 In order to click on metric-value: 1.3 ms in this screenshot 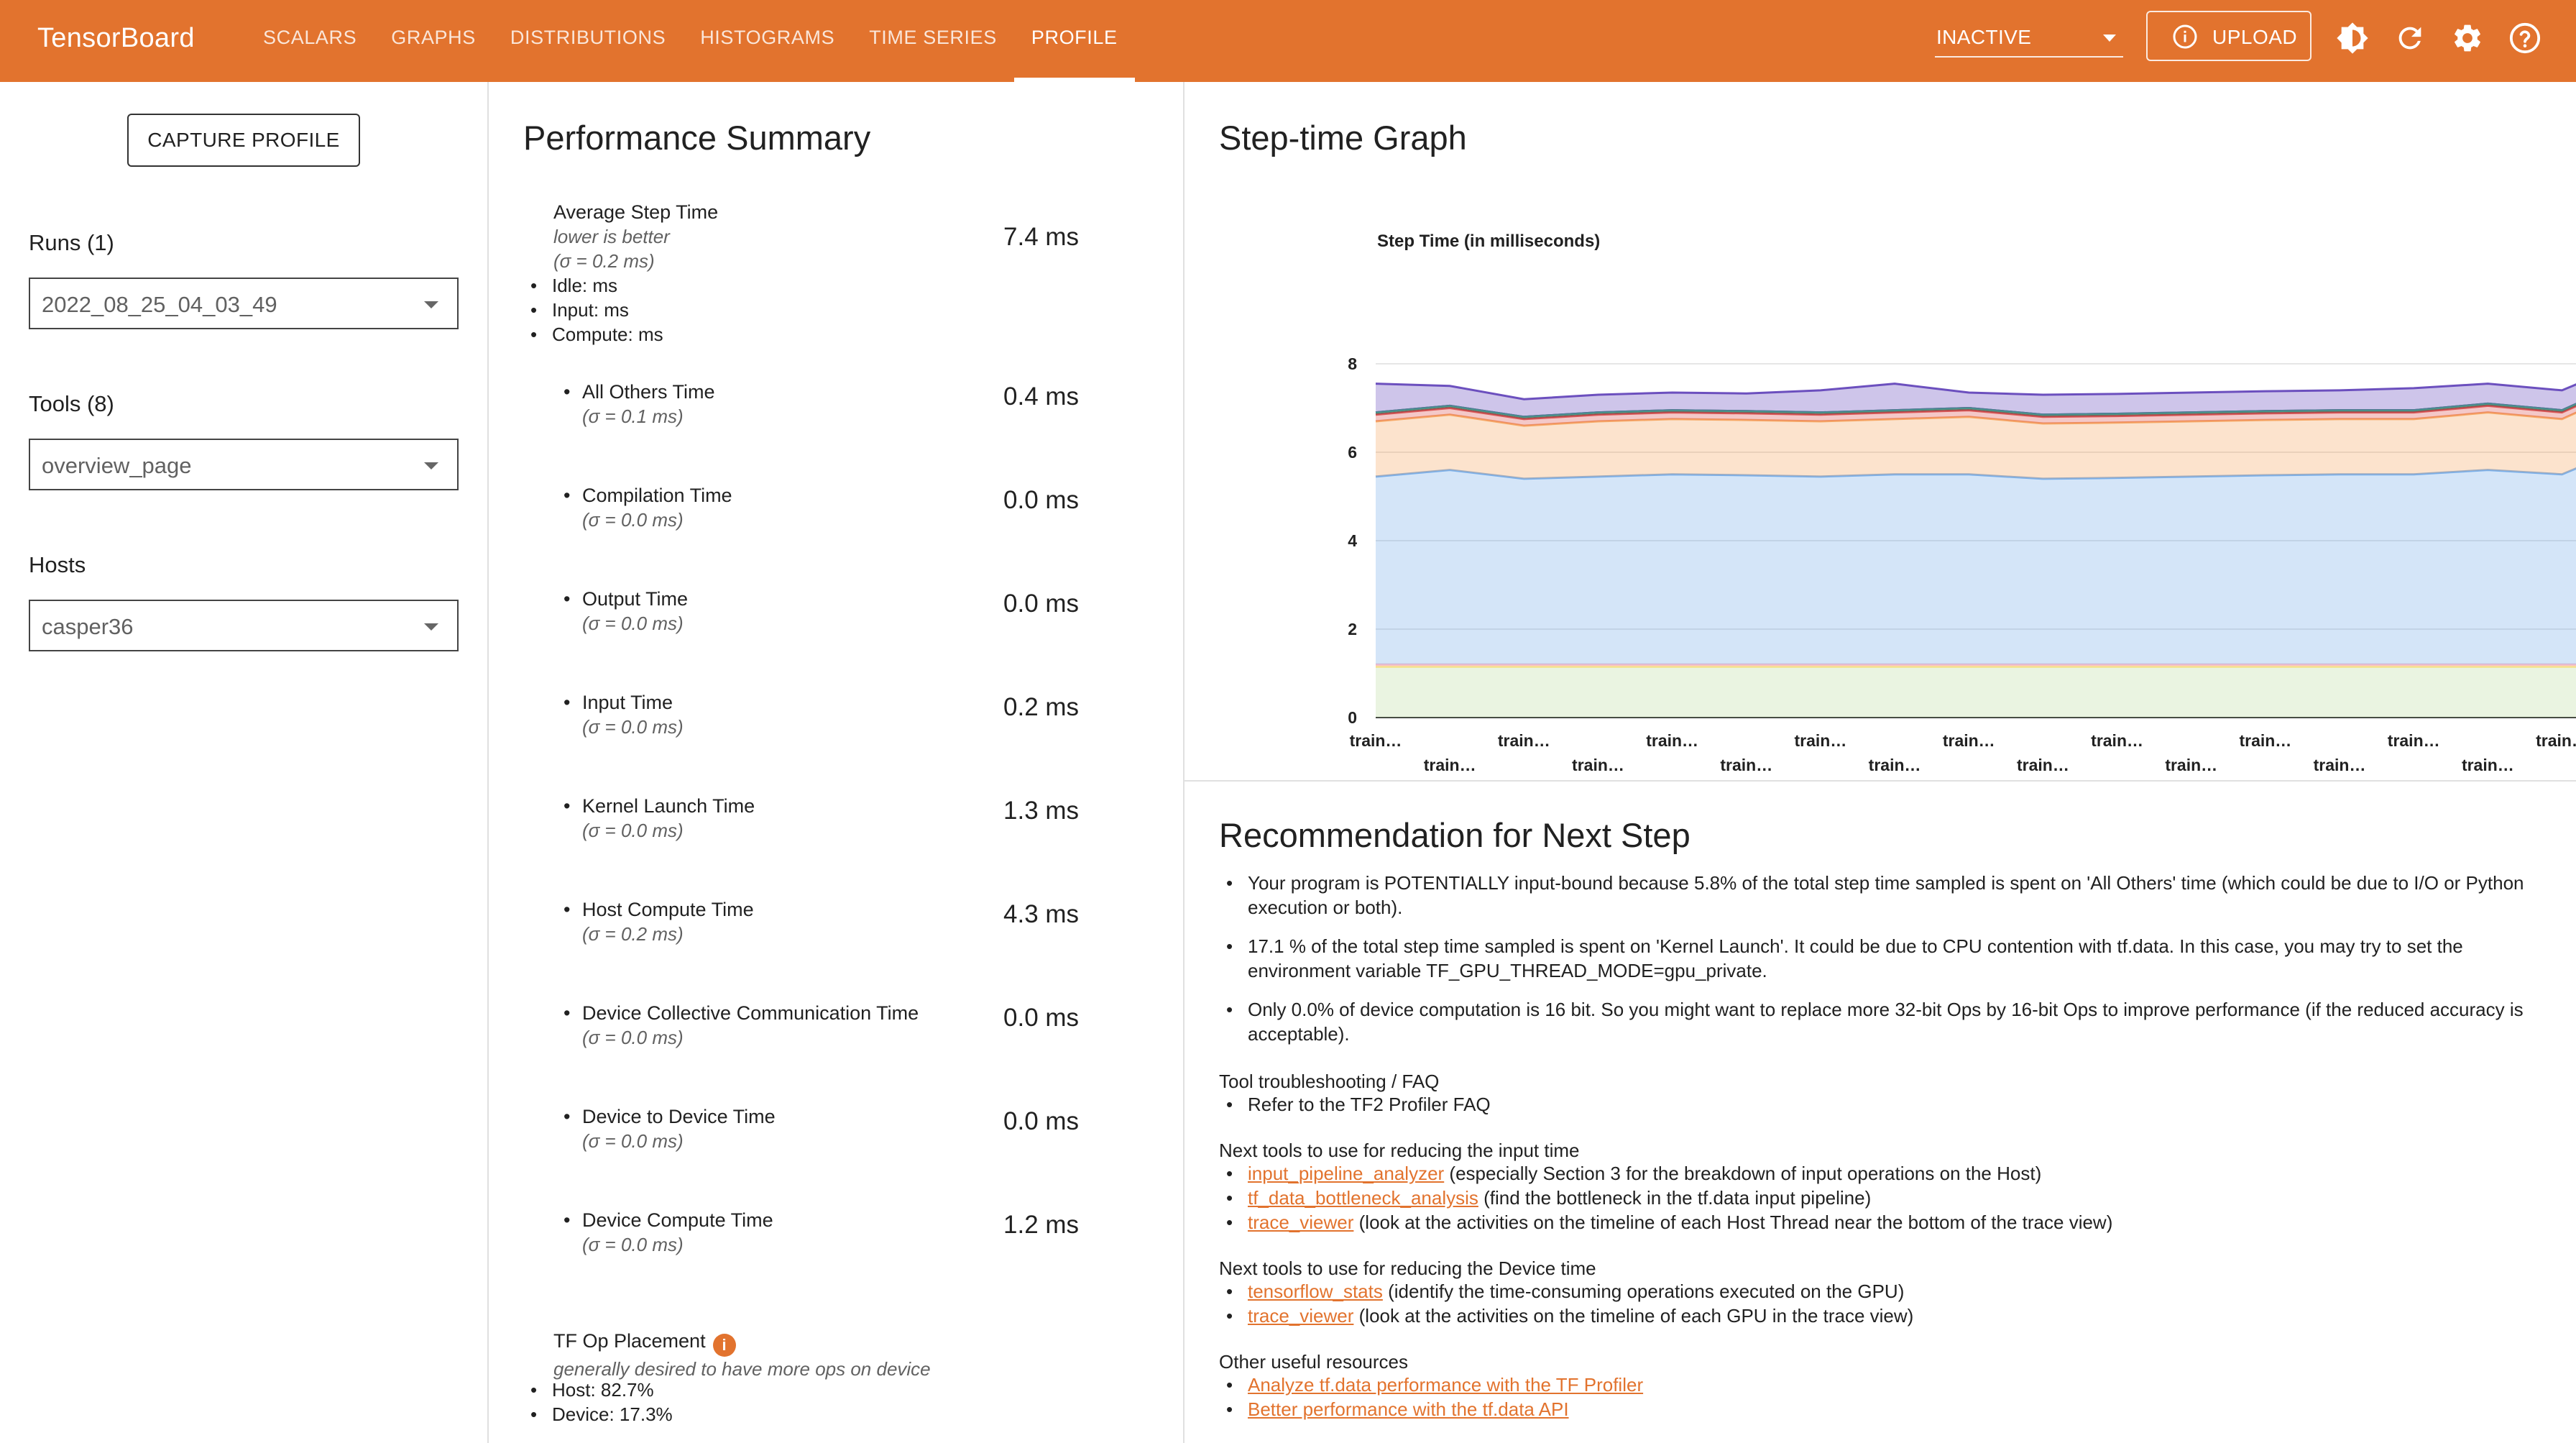, I will do `click(1041, 811)`.